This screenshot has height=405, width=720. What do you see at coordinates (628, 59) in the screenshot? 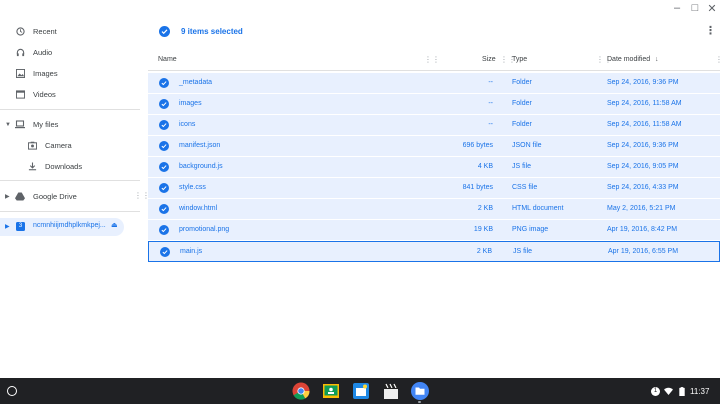
I see `column-header-date: Date modified` at bounding box center [628, 59].